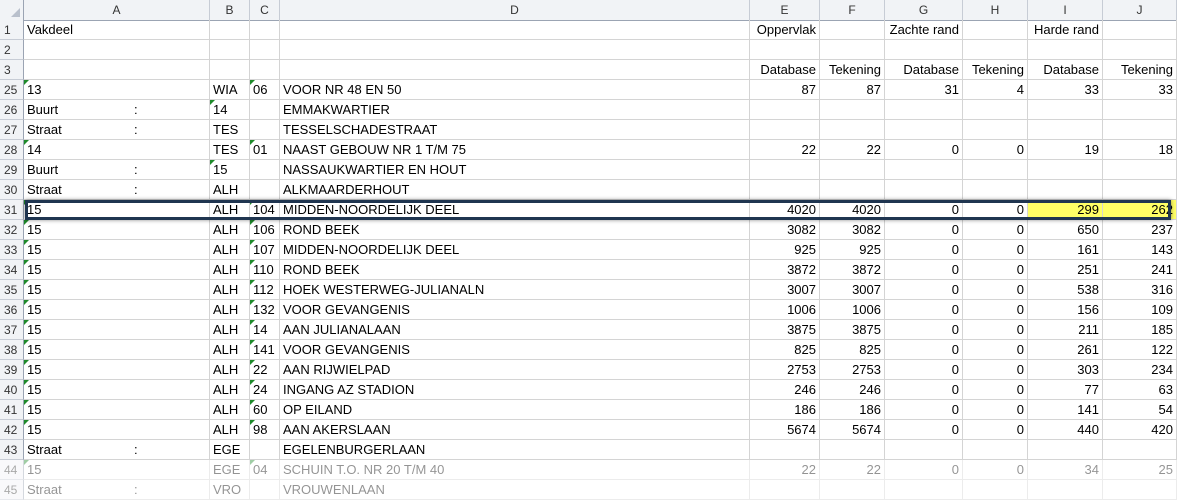  Describe the element at coordinates (265, 430) in the screenshot. I see `cell-c: 98` at that location.